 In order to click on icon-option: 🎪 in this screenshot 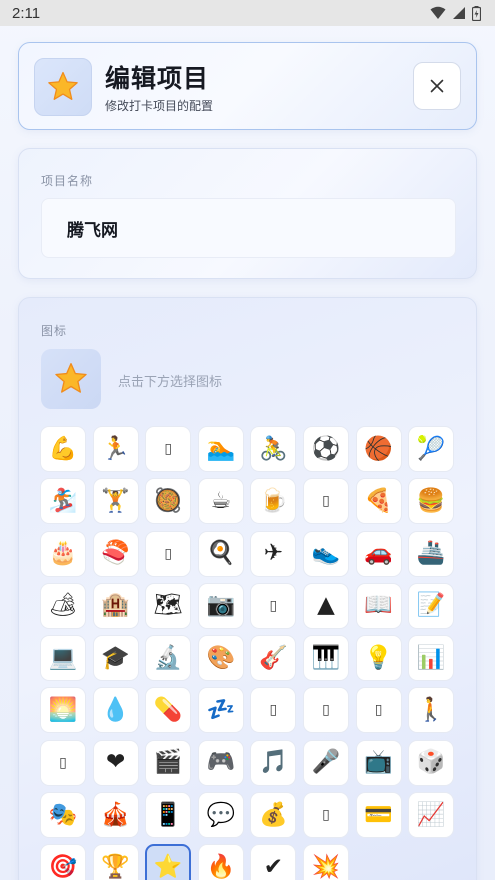, I will do `click(115, 815)`.